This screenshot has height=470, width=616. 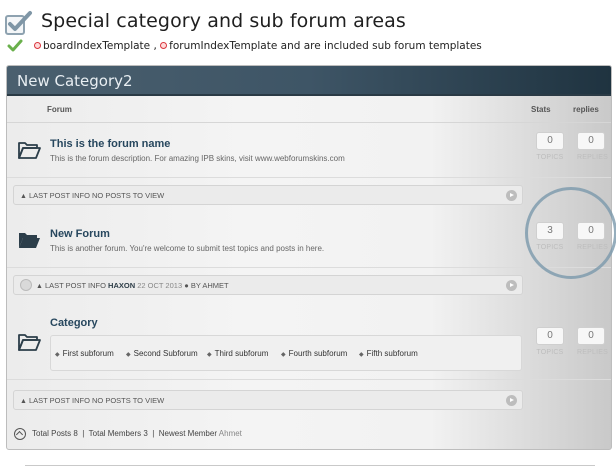 What do you see at coordinates (75, 81) in the screenshot?
I see `category-title: New Category2` at bounding box center [75, 81].